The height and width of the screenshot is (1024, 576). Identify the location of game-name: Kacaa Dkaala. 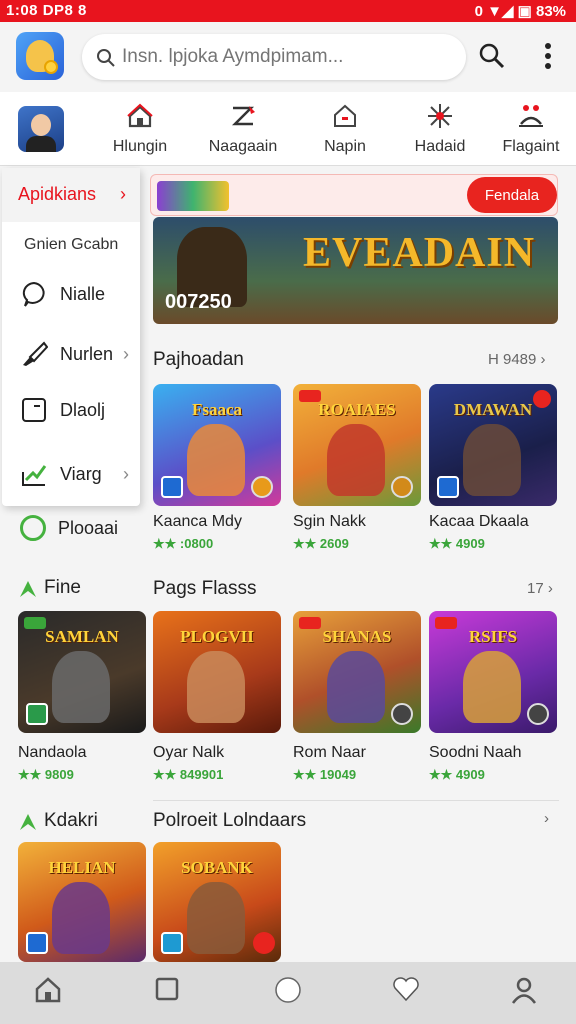
(479, 521).